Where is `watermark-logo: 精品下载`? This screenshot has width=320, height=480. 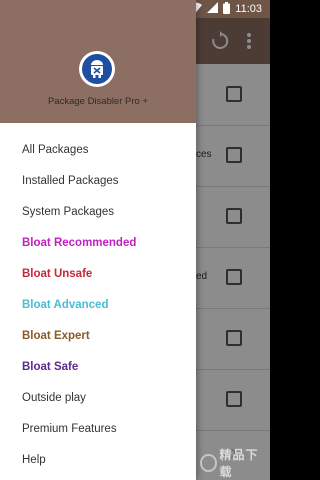 watermark-logo: 精品下载 is located at coordinates (233, 463).